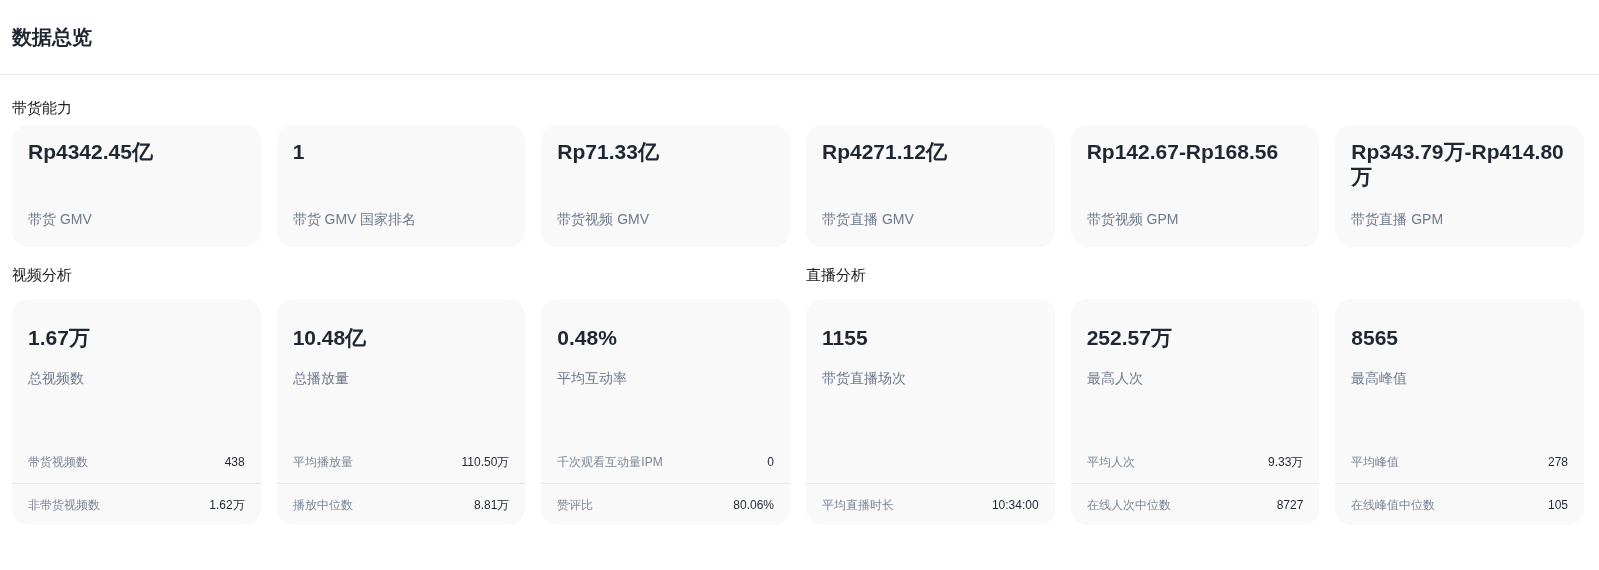  What do you see at coordinates (234, 462) in the screenshot?
I see `stat-value: 438` at bounding box center [234, 462].